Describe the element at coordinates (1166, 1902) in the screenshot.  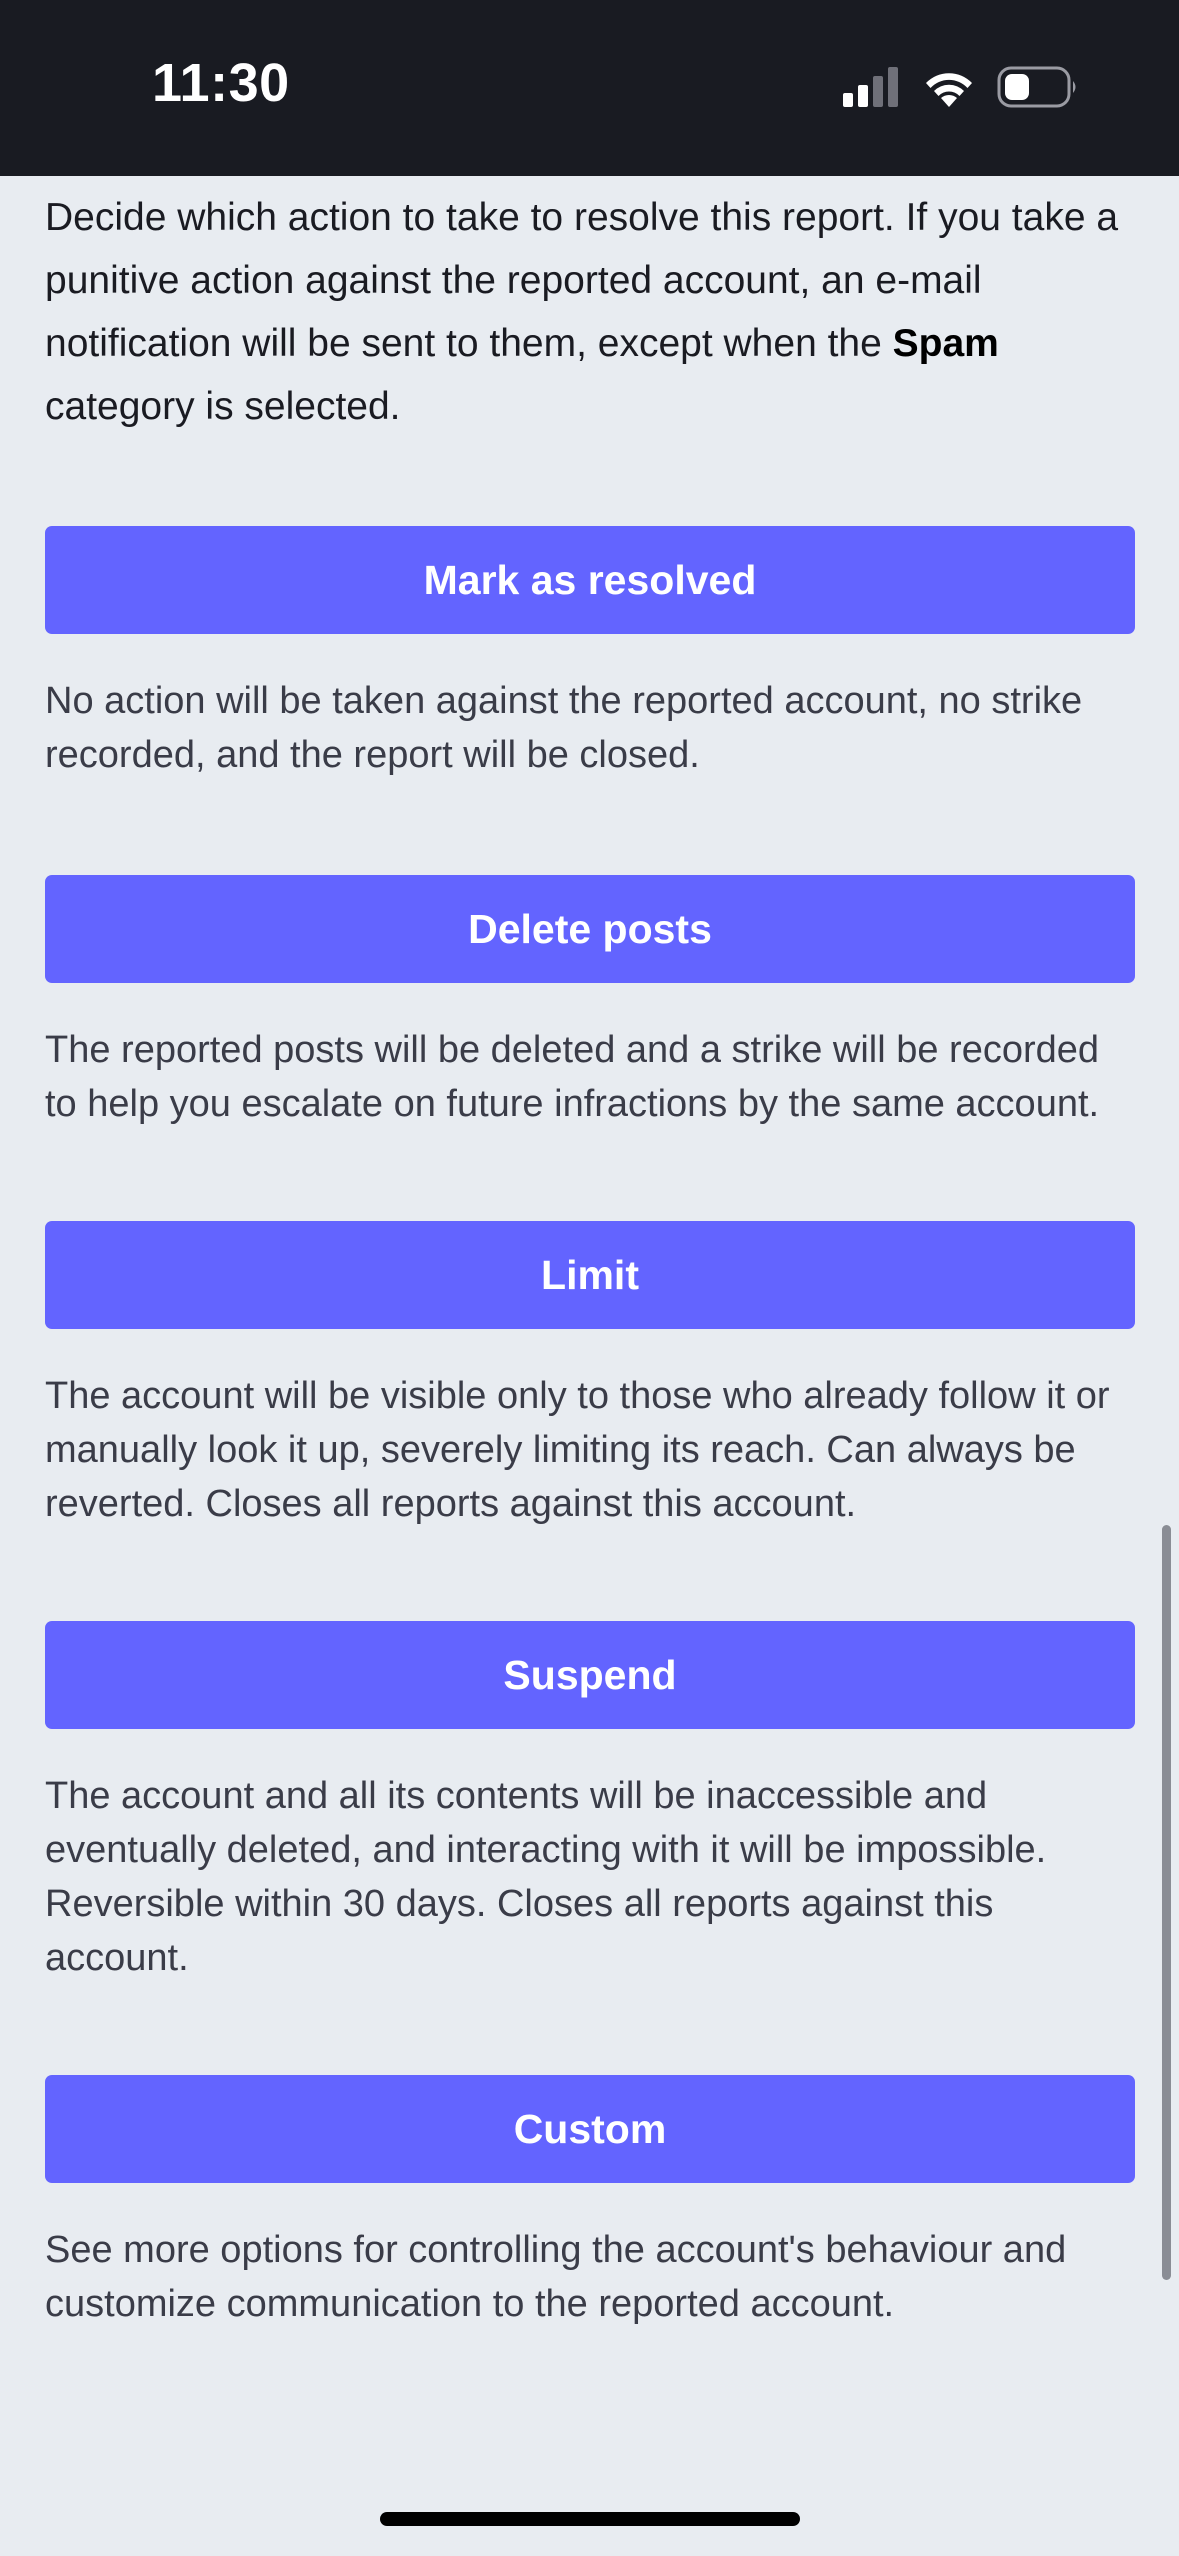
I see `scrollbar` at that location.